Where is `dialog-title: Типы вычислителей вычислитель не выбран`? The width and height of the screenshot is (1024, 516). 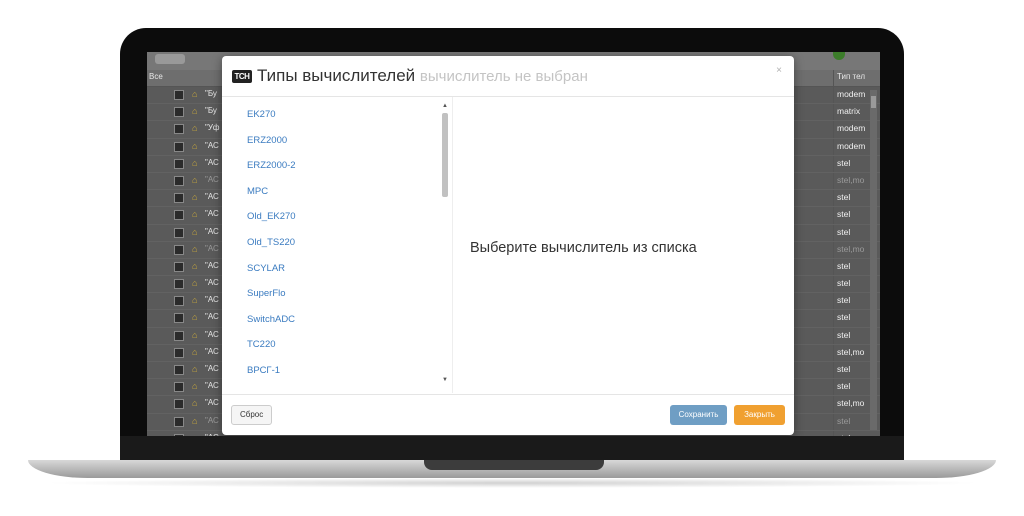 dialog-title: Типы вычислителей вычислитель не выбран is located at coordinates (422, 76).